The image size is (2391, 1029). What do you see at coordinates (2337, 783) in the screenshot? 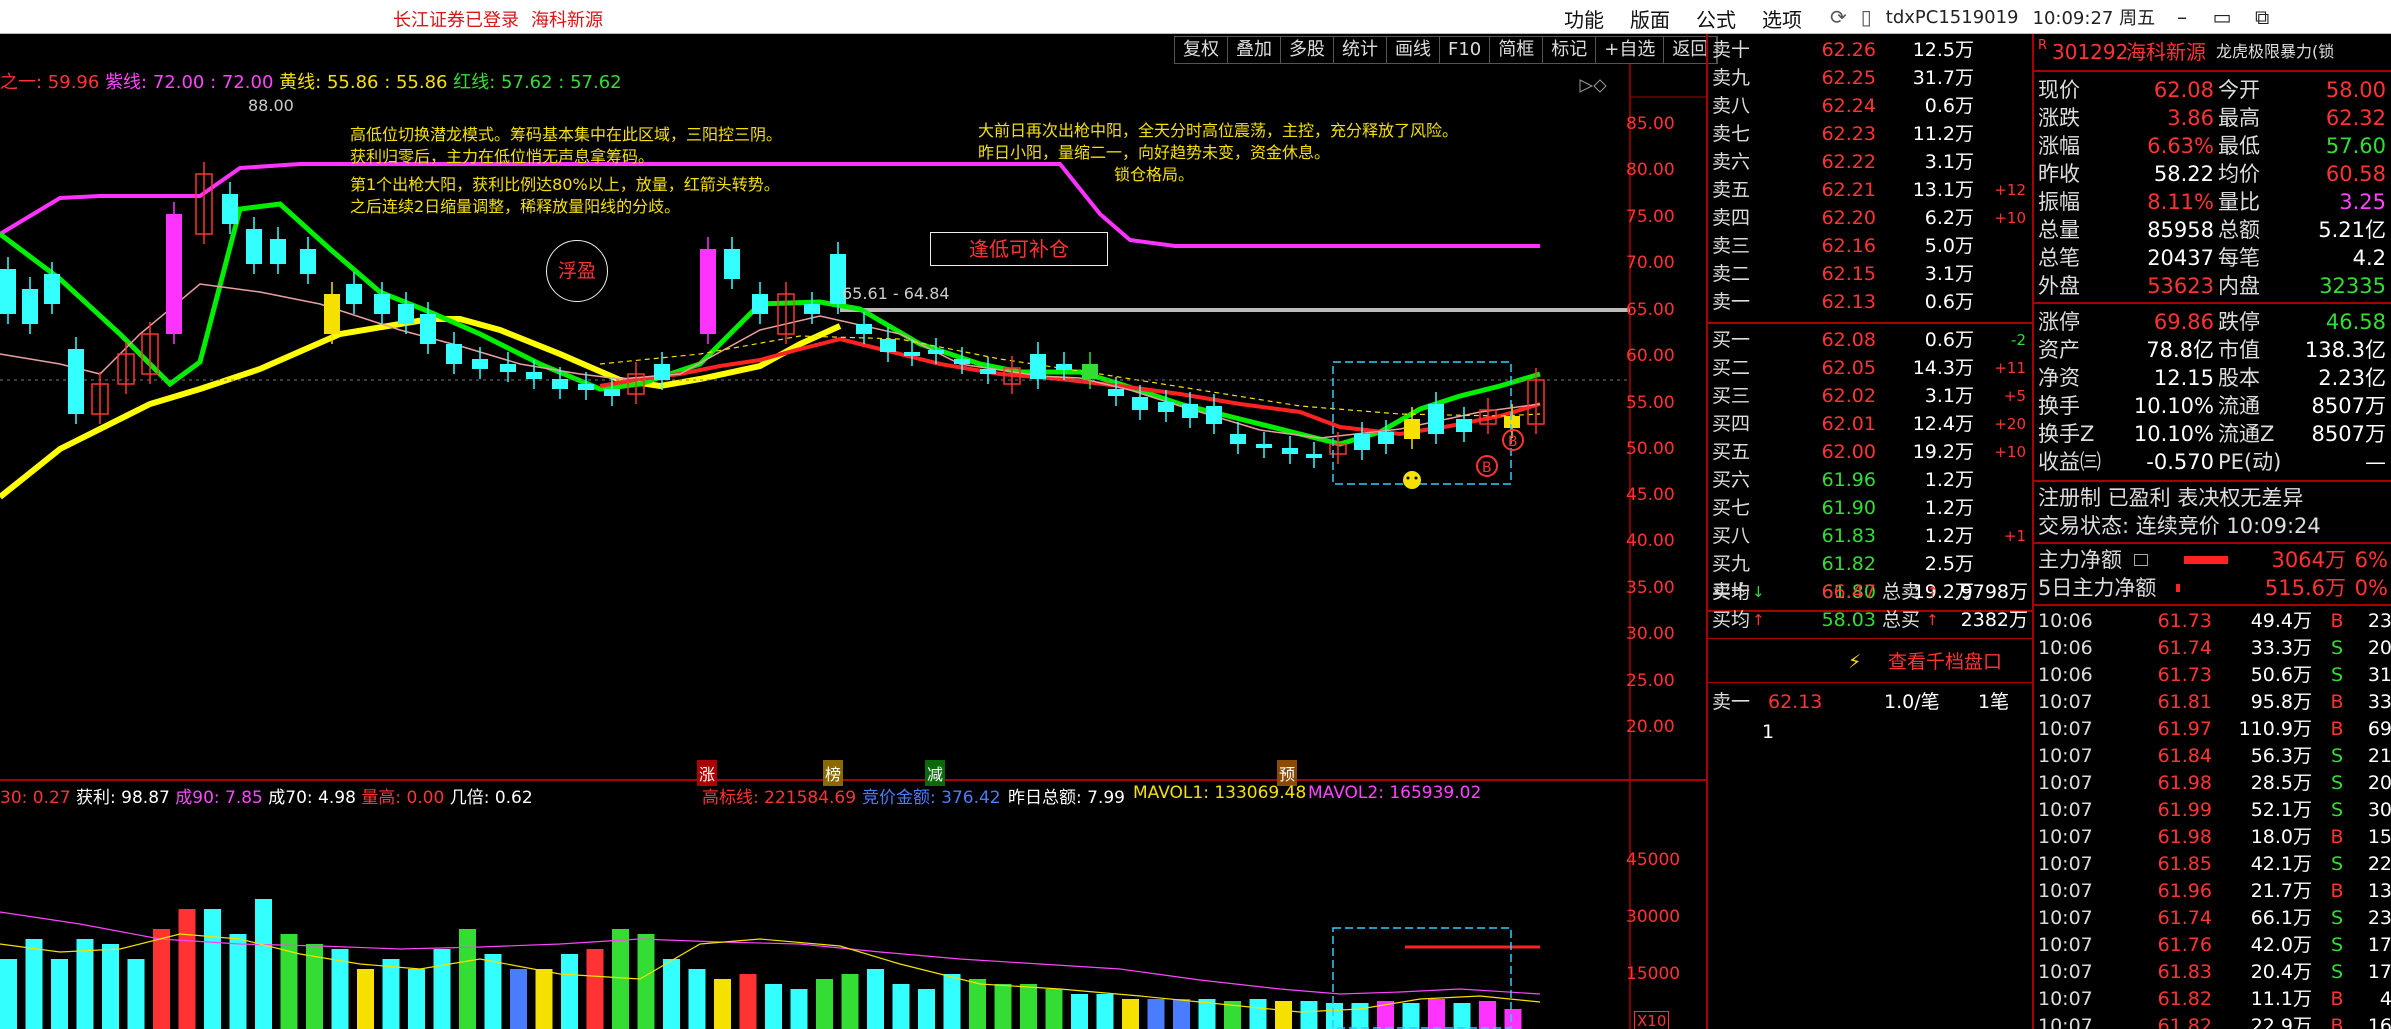
I see `tick-side: S` at bounding box center [2337, 783].